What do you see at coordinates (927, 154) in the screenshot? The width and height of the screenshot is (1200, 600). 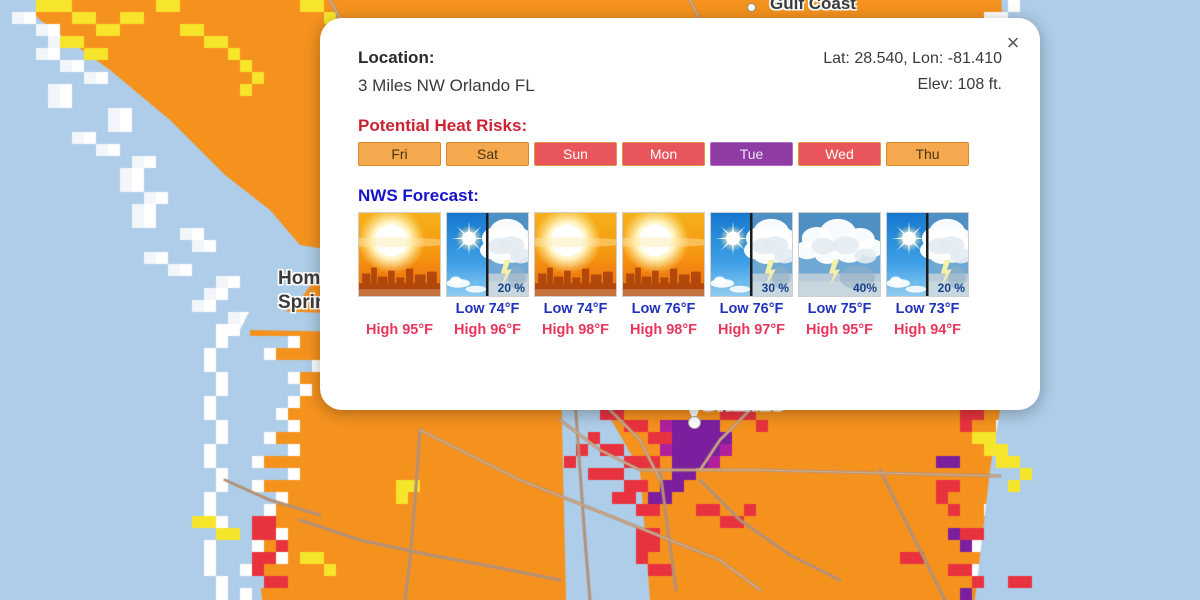 I see `heat-risk-chip-thu: Thu` at bounding box center [927, 154].